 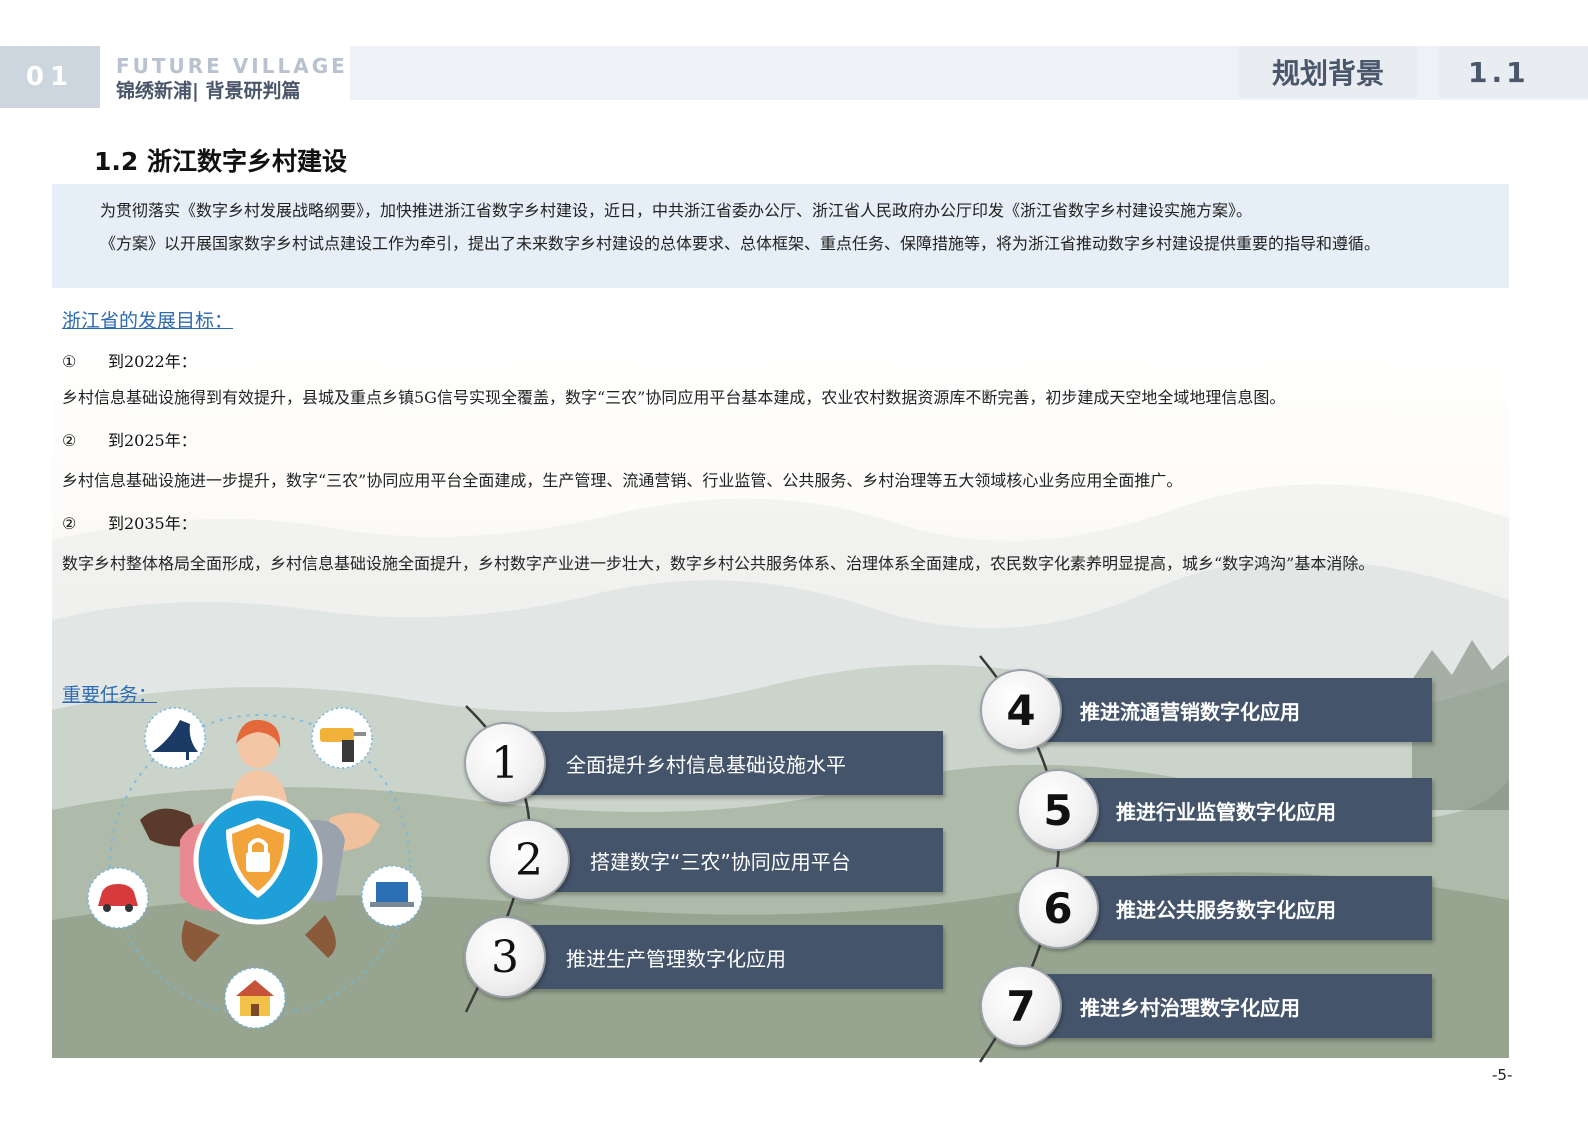 What do you see at coordinates (50, 77) in the screenshot?
I see `chapter-number: 01` at bounding box center [50, 77].